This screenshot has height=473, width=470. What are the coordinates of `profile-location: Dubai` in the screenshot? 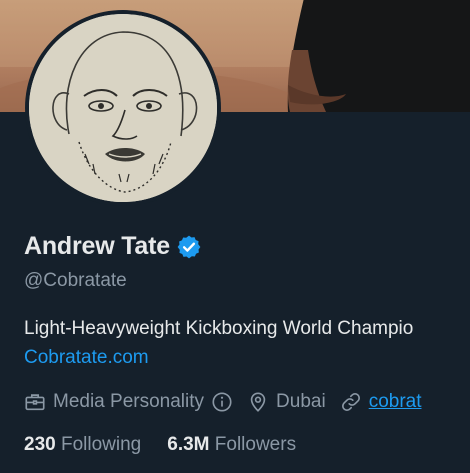 It's located at (286, 402).